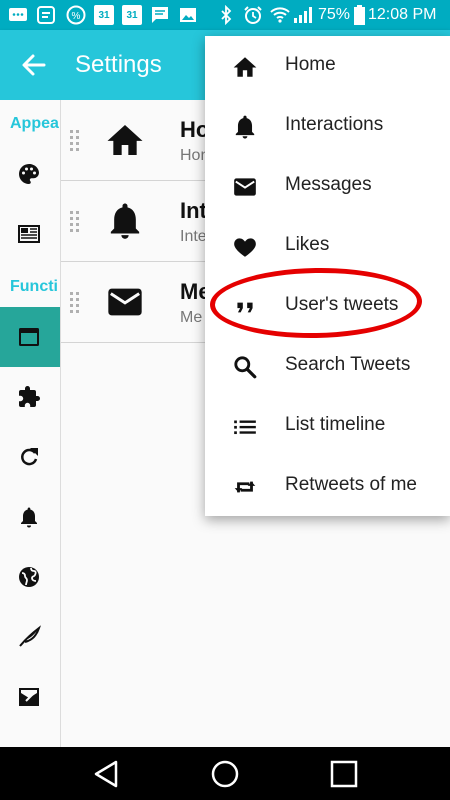  I want to click on menu-item-label: Messages, so click(328, 184).